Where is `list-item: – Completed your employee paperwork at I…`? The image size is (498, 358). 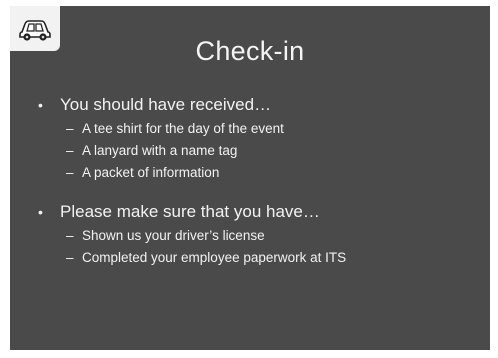
list-item: – Completed your employee paperwork at I… is located at coordinates (272, 258).